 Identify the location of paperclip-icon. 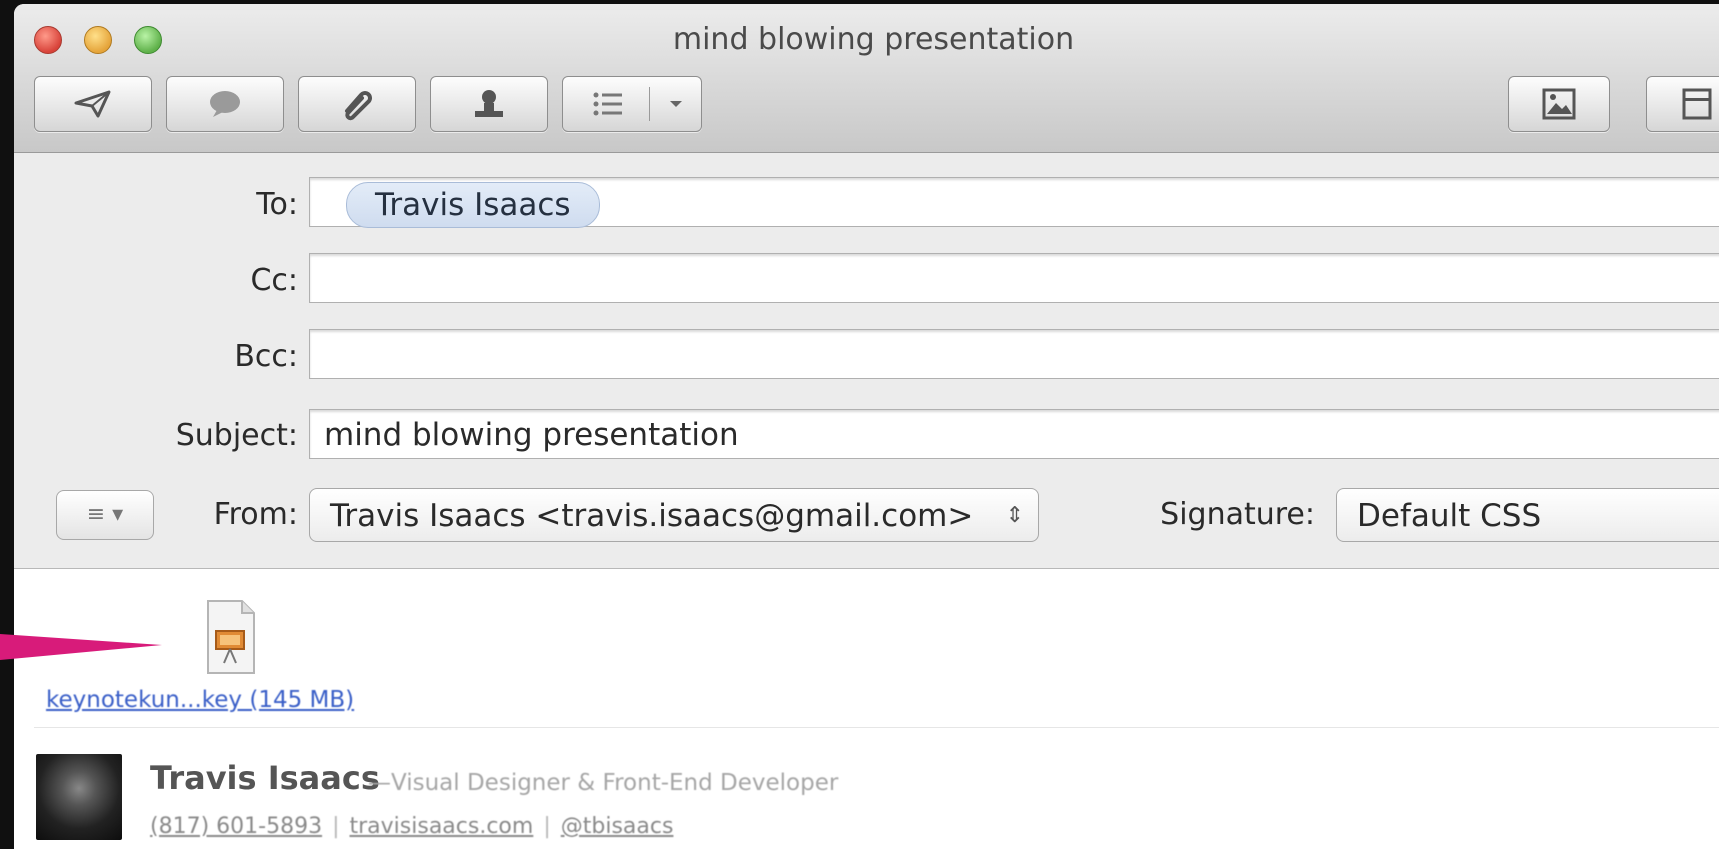
(358, 106).